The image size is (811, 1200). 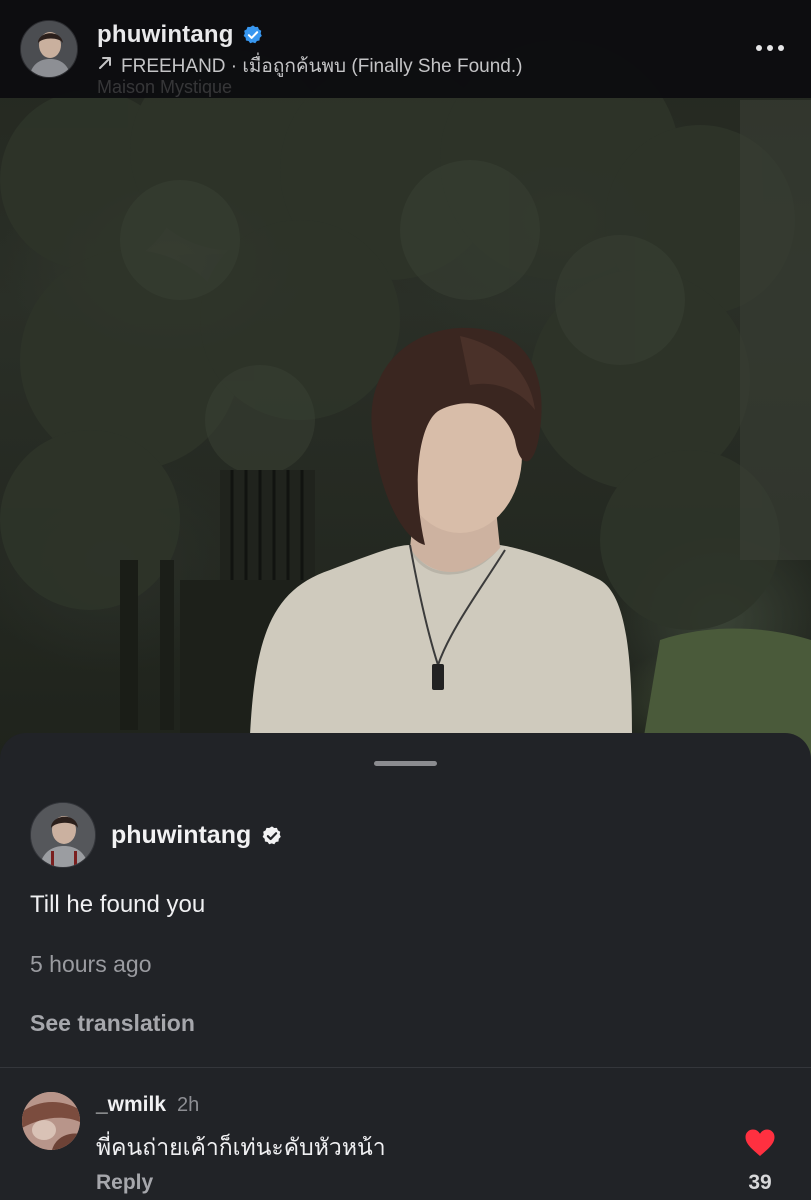 I want to click on header-username: phuwintang, so click(x=165, y=35).